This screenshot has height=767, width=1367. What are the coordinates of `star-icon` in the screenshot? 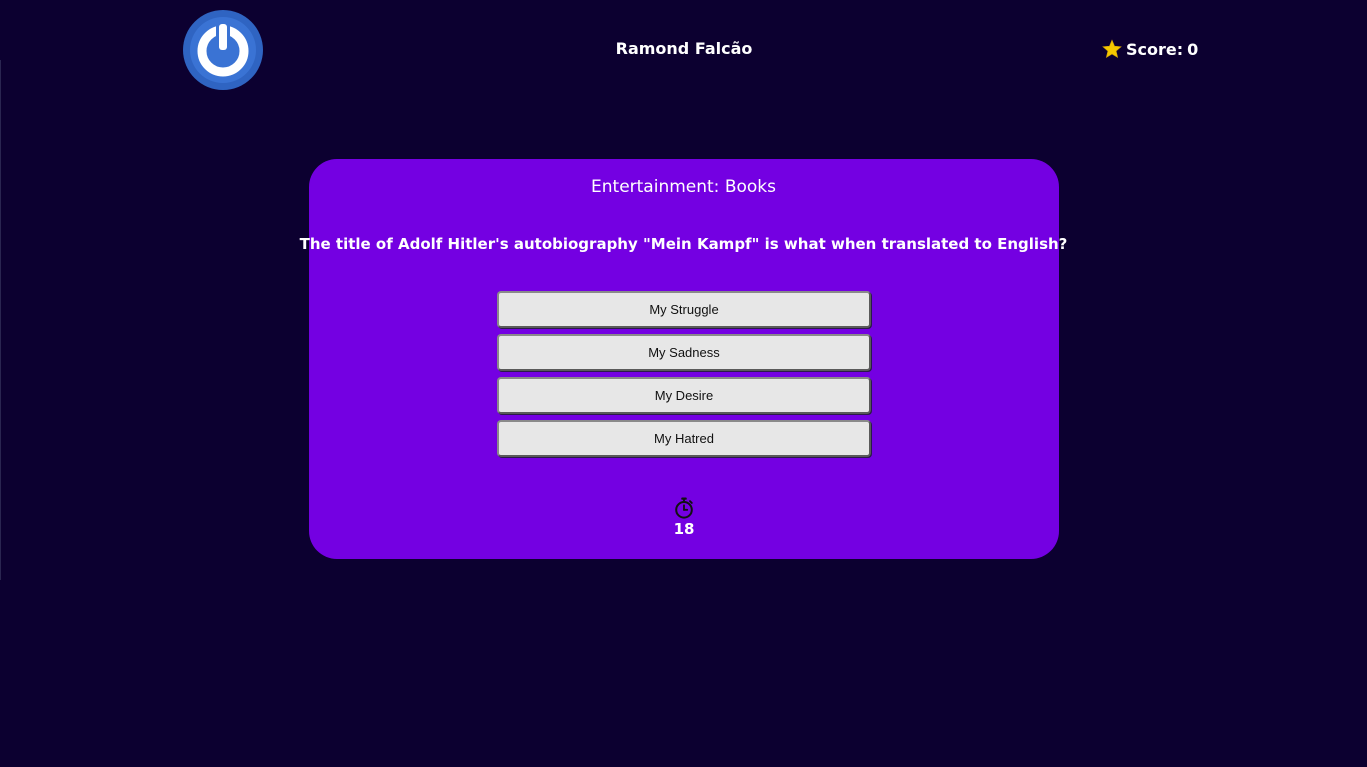 It's located at (1112, 49).